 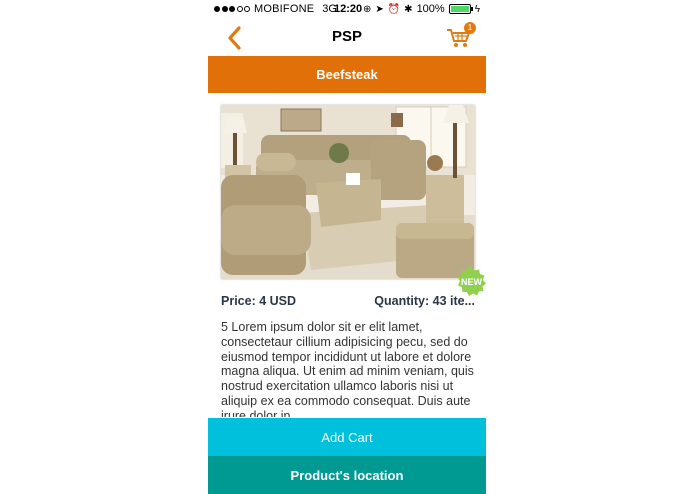 I want to click on category-banner: Beefsteak, so click(x=347, y=74).